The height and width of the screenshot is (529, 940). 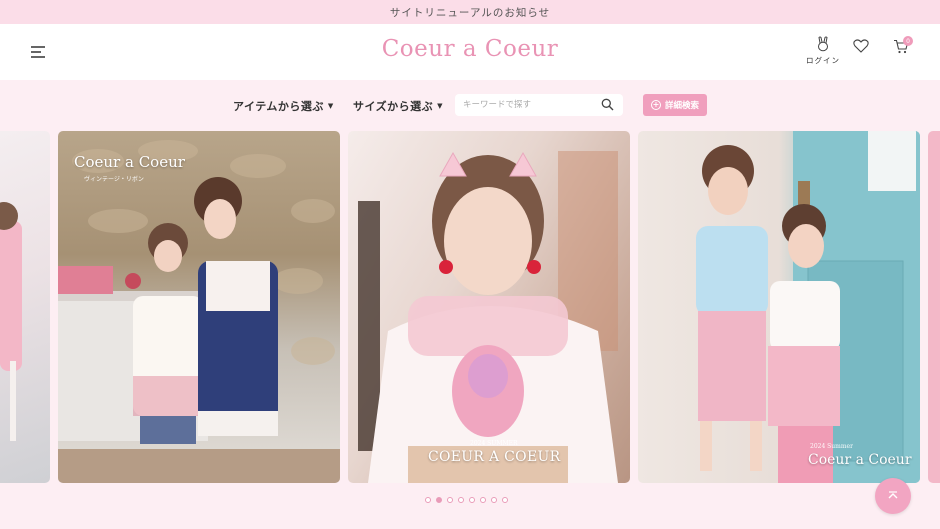 What do you see at coordinates (908, 41) in the screenshot?
I see `cart-count-badge: 0` at bounding box center [908, 41].